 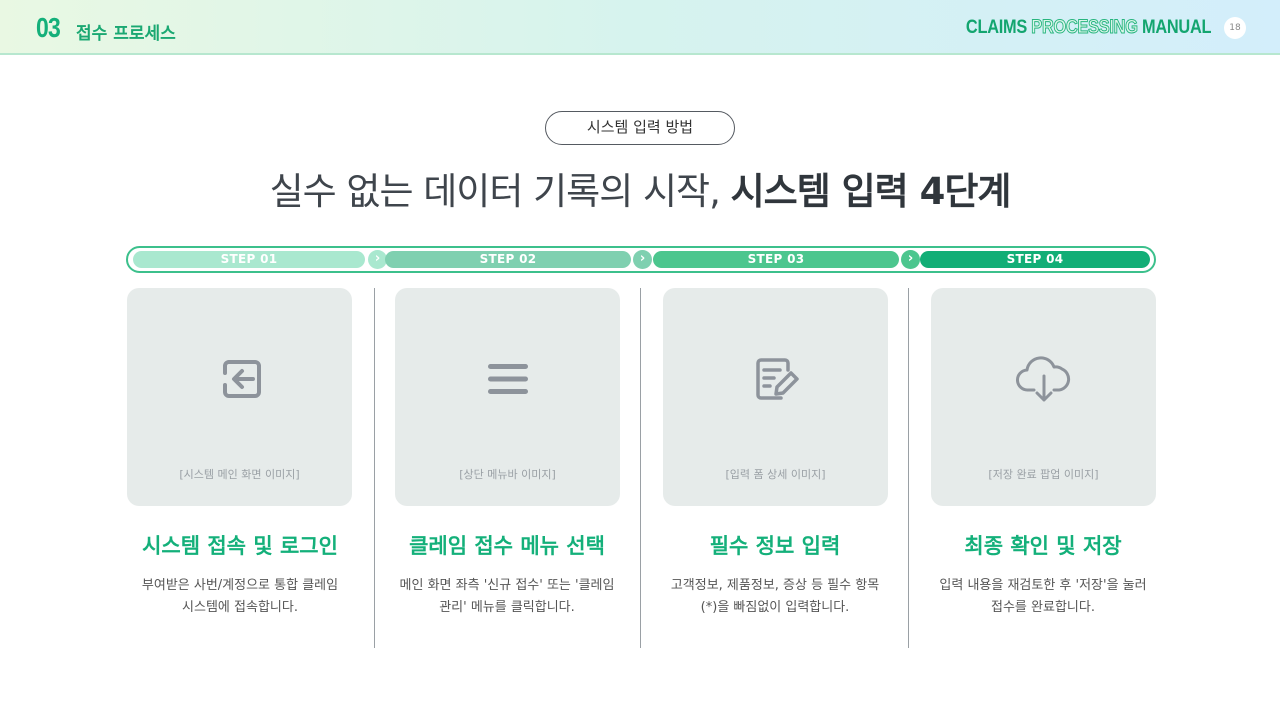 I want to click on step-description-1: 부여받은 사번/계정으로 통합 클레임 시스템에 접속합니다., so click(x=240, y=597).